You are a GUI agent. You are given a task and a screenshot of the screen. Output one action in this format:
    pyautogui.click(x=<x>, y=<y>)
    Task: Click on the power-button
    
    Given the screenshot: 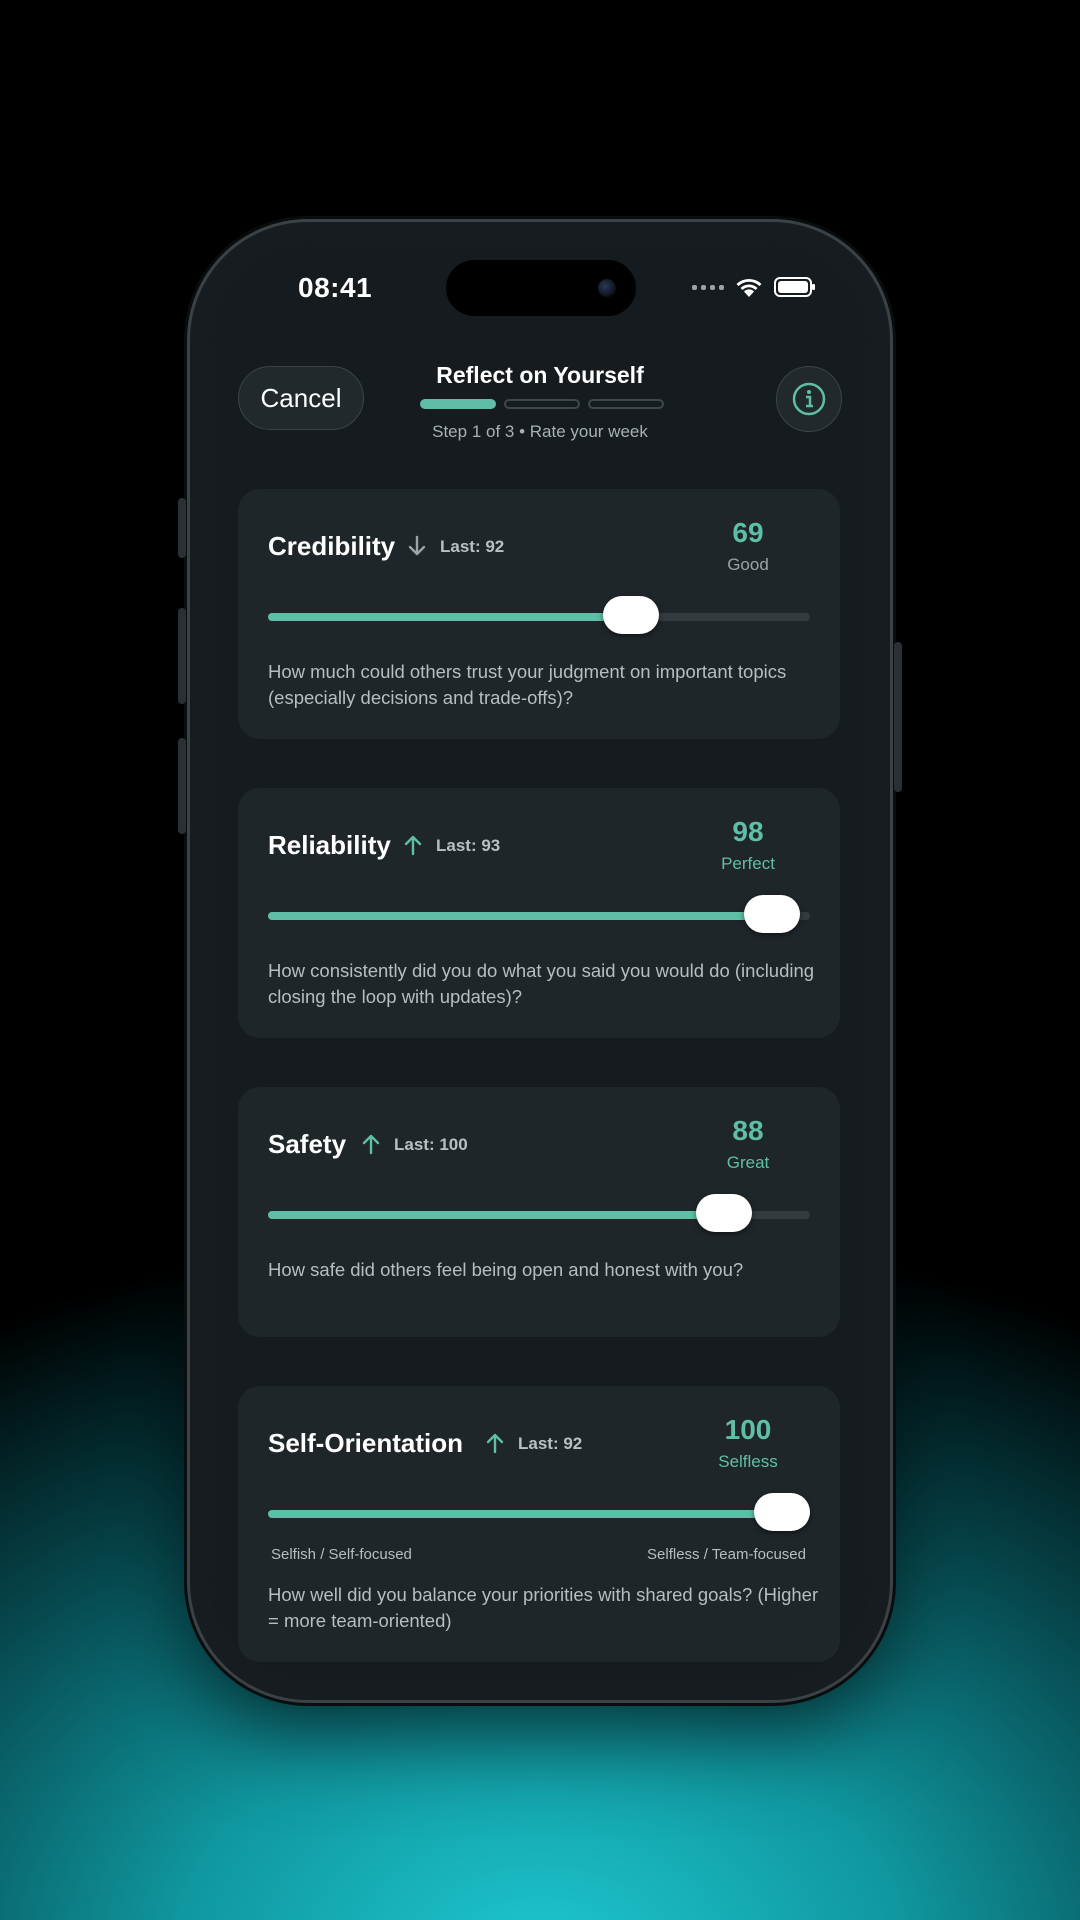 What is the action you would take?
    pyautogui.click(x=898, y=717)
    